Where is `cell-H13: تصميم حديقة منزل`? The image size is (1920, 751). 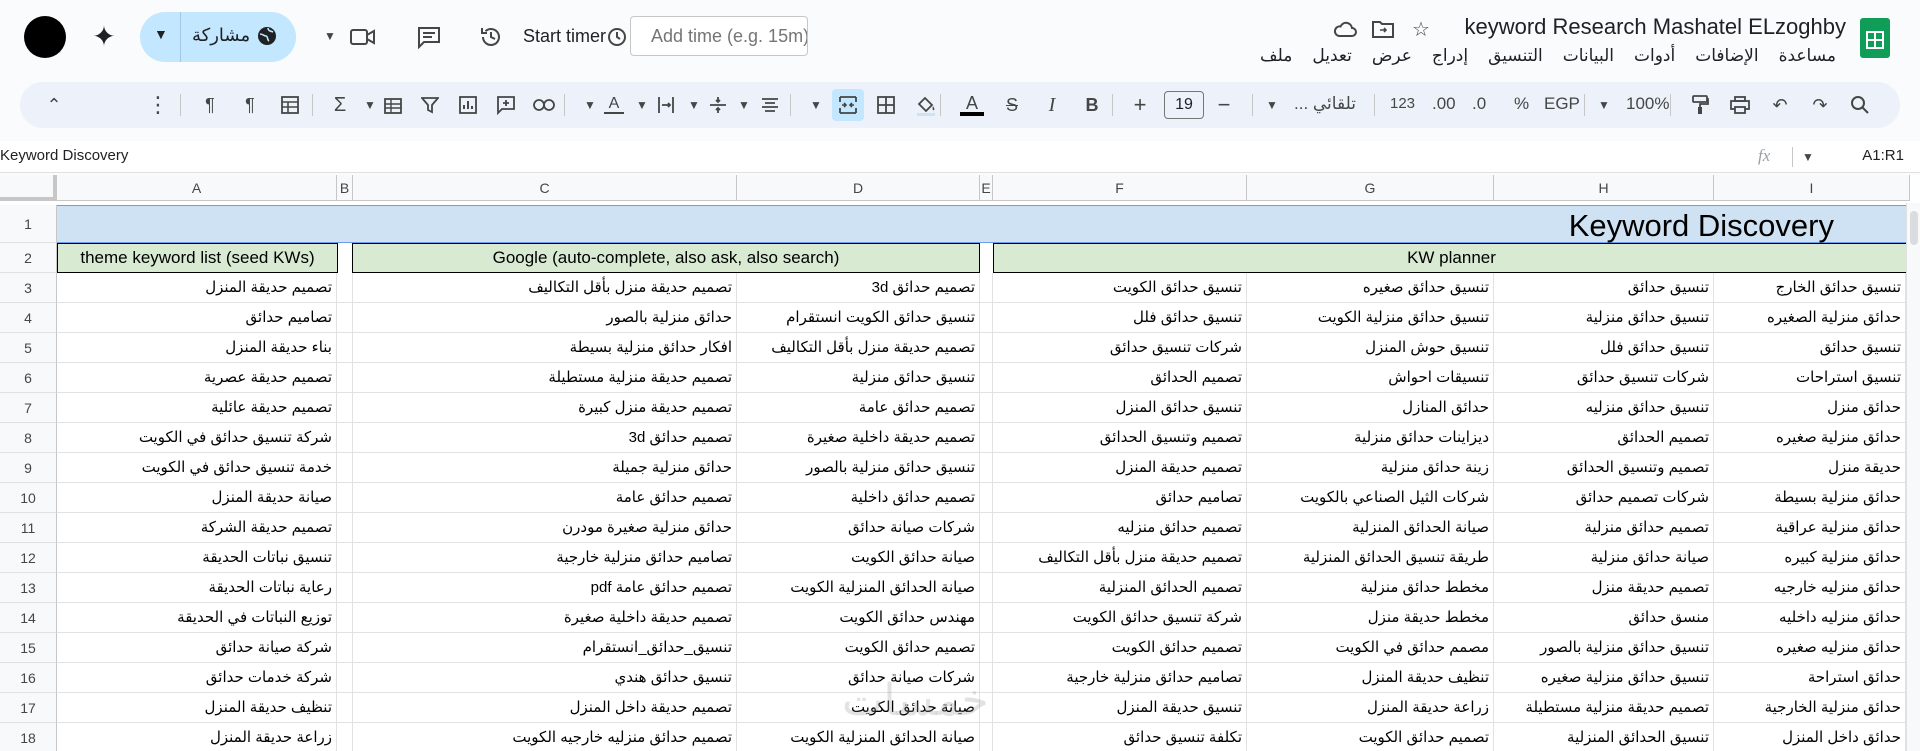 cell-H13: تصميم حديقة منزل is located at coordinates (1604, 588).